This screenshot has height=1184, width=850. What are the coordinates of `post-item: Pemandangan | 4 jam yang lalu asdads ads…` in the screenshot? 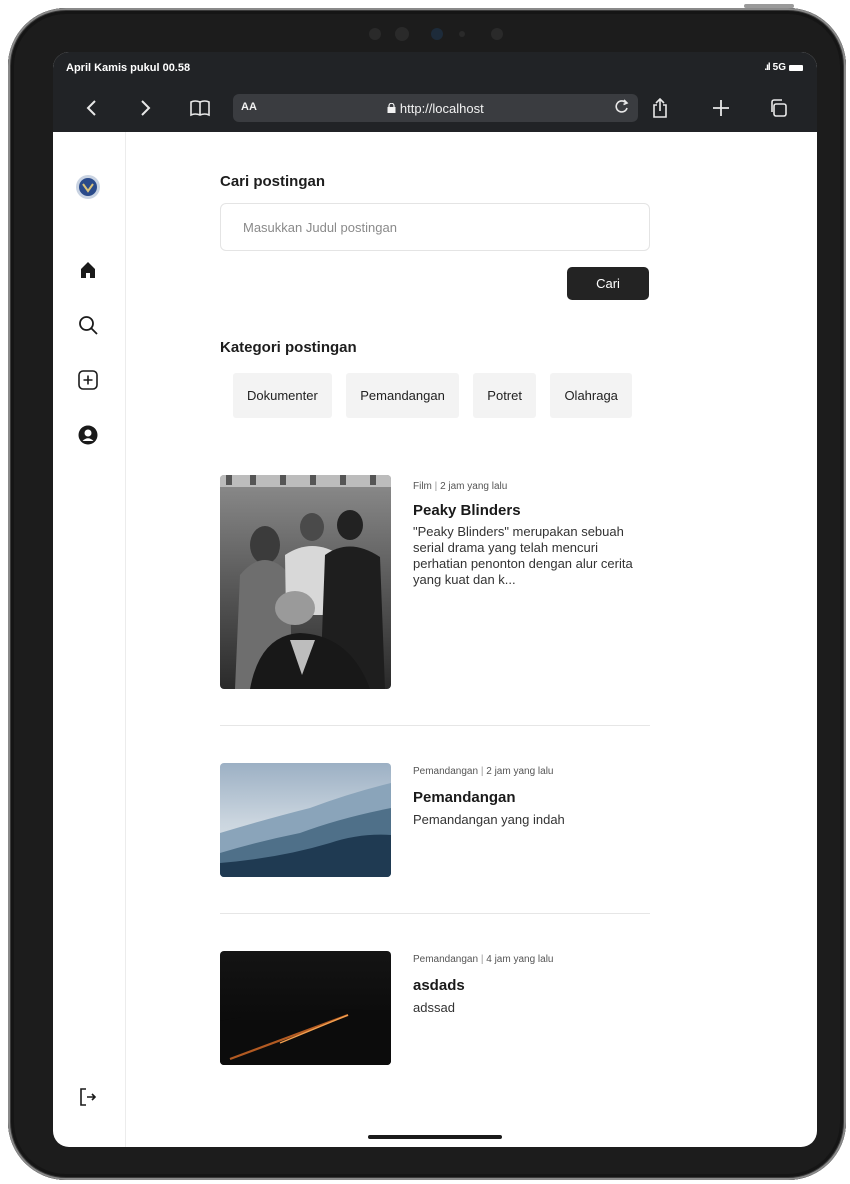 It's located at (436, 1008).